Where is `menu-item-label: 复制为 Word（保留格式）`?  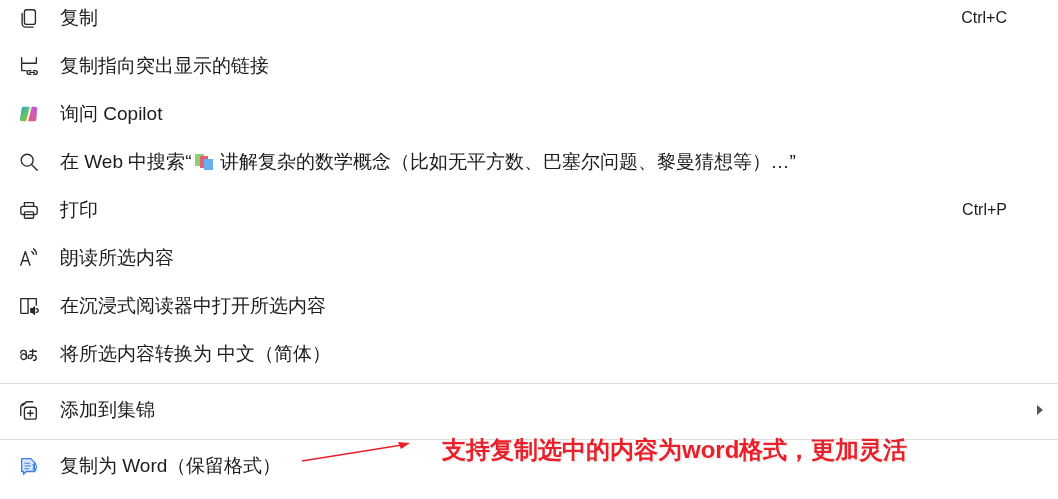 menu-item-label: 复制为 Word（保留格式） is located at coordinates (171, 466).